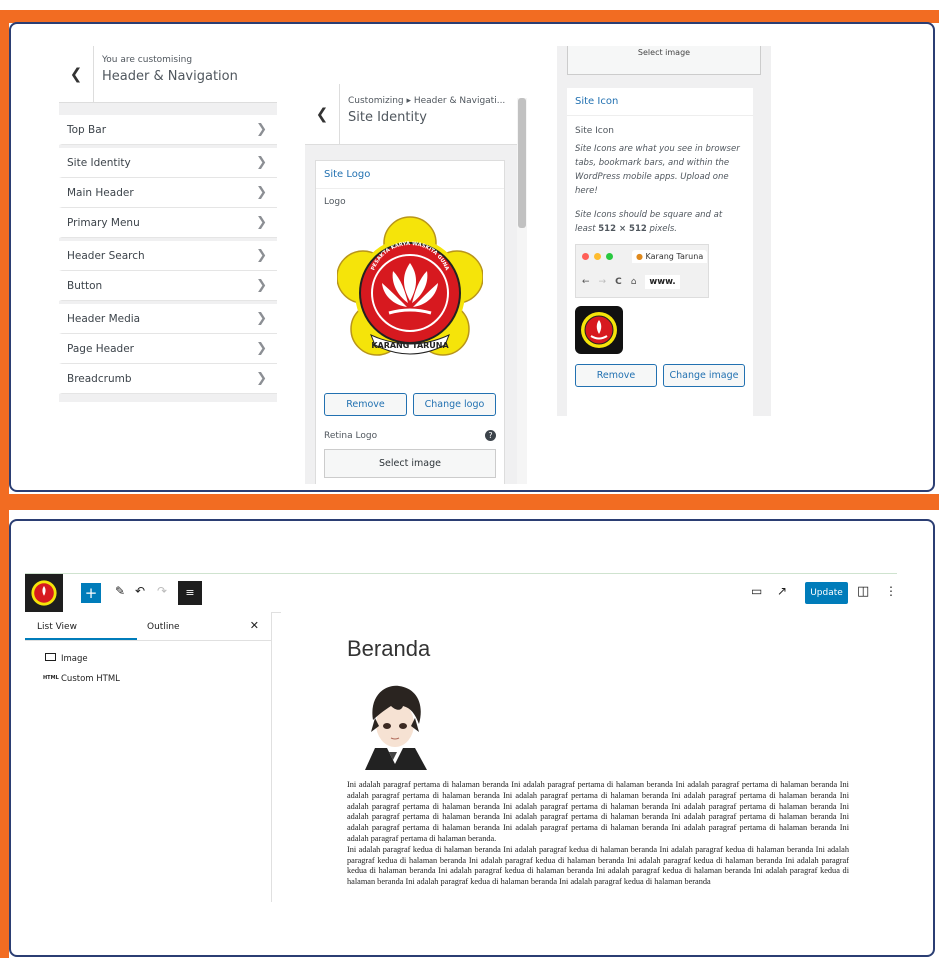 Image resolution: width=939 pixels, height=962 pixels. I want to click on browser-tab-label: Karang Taruna, so click(674, 256).